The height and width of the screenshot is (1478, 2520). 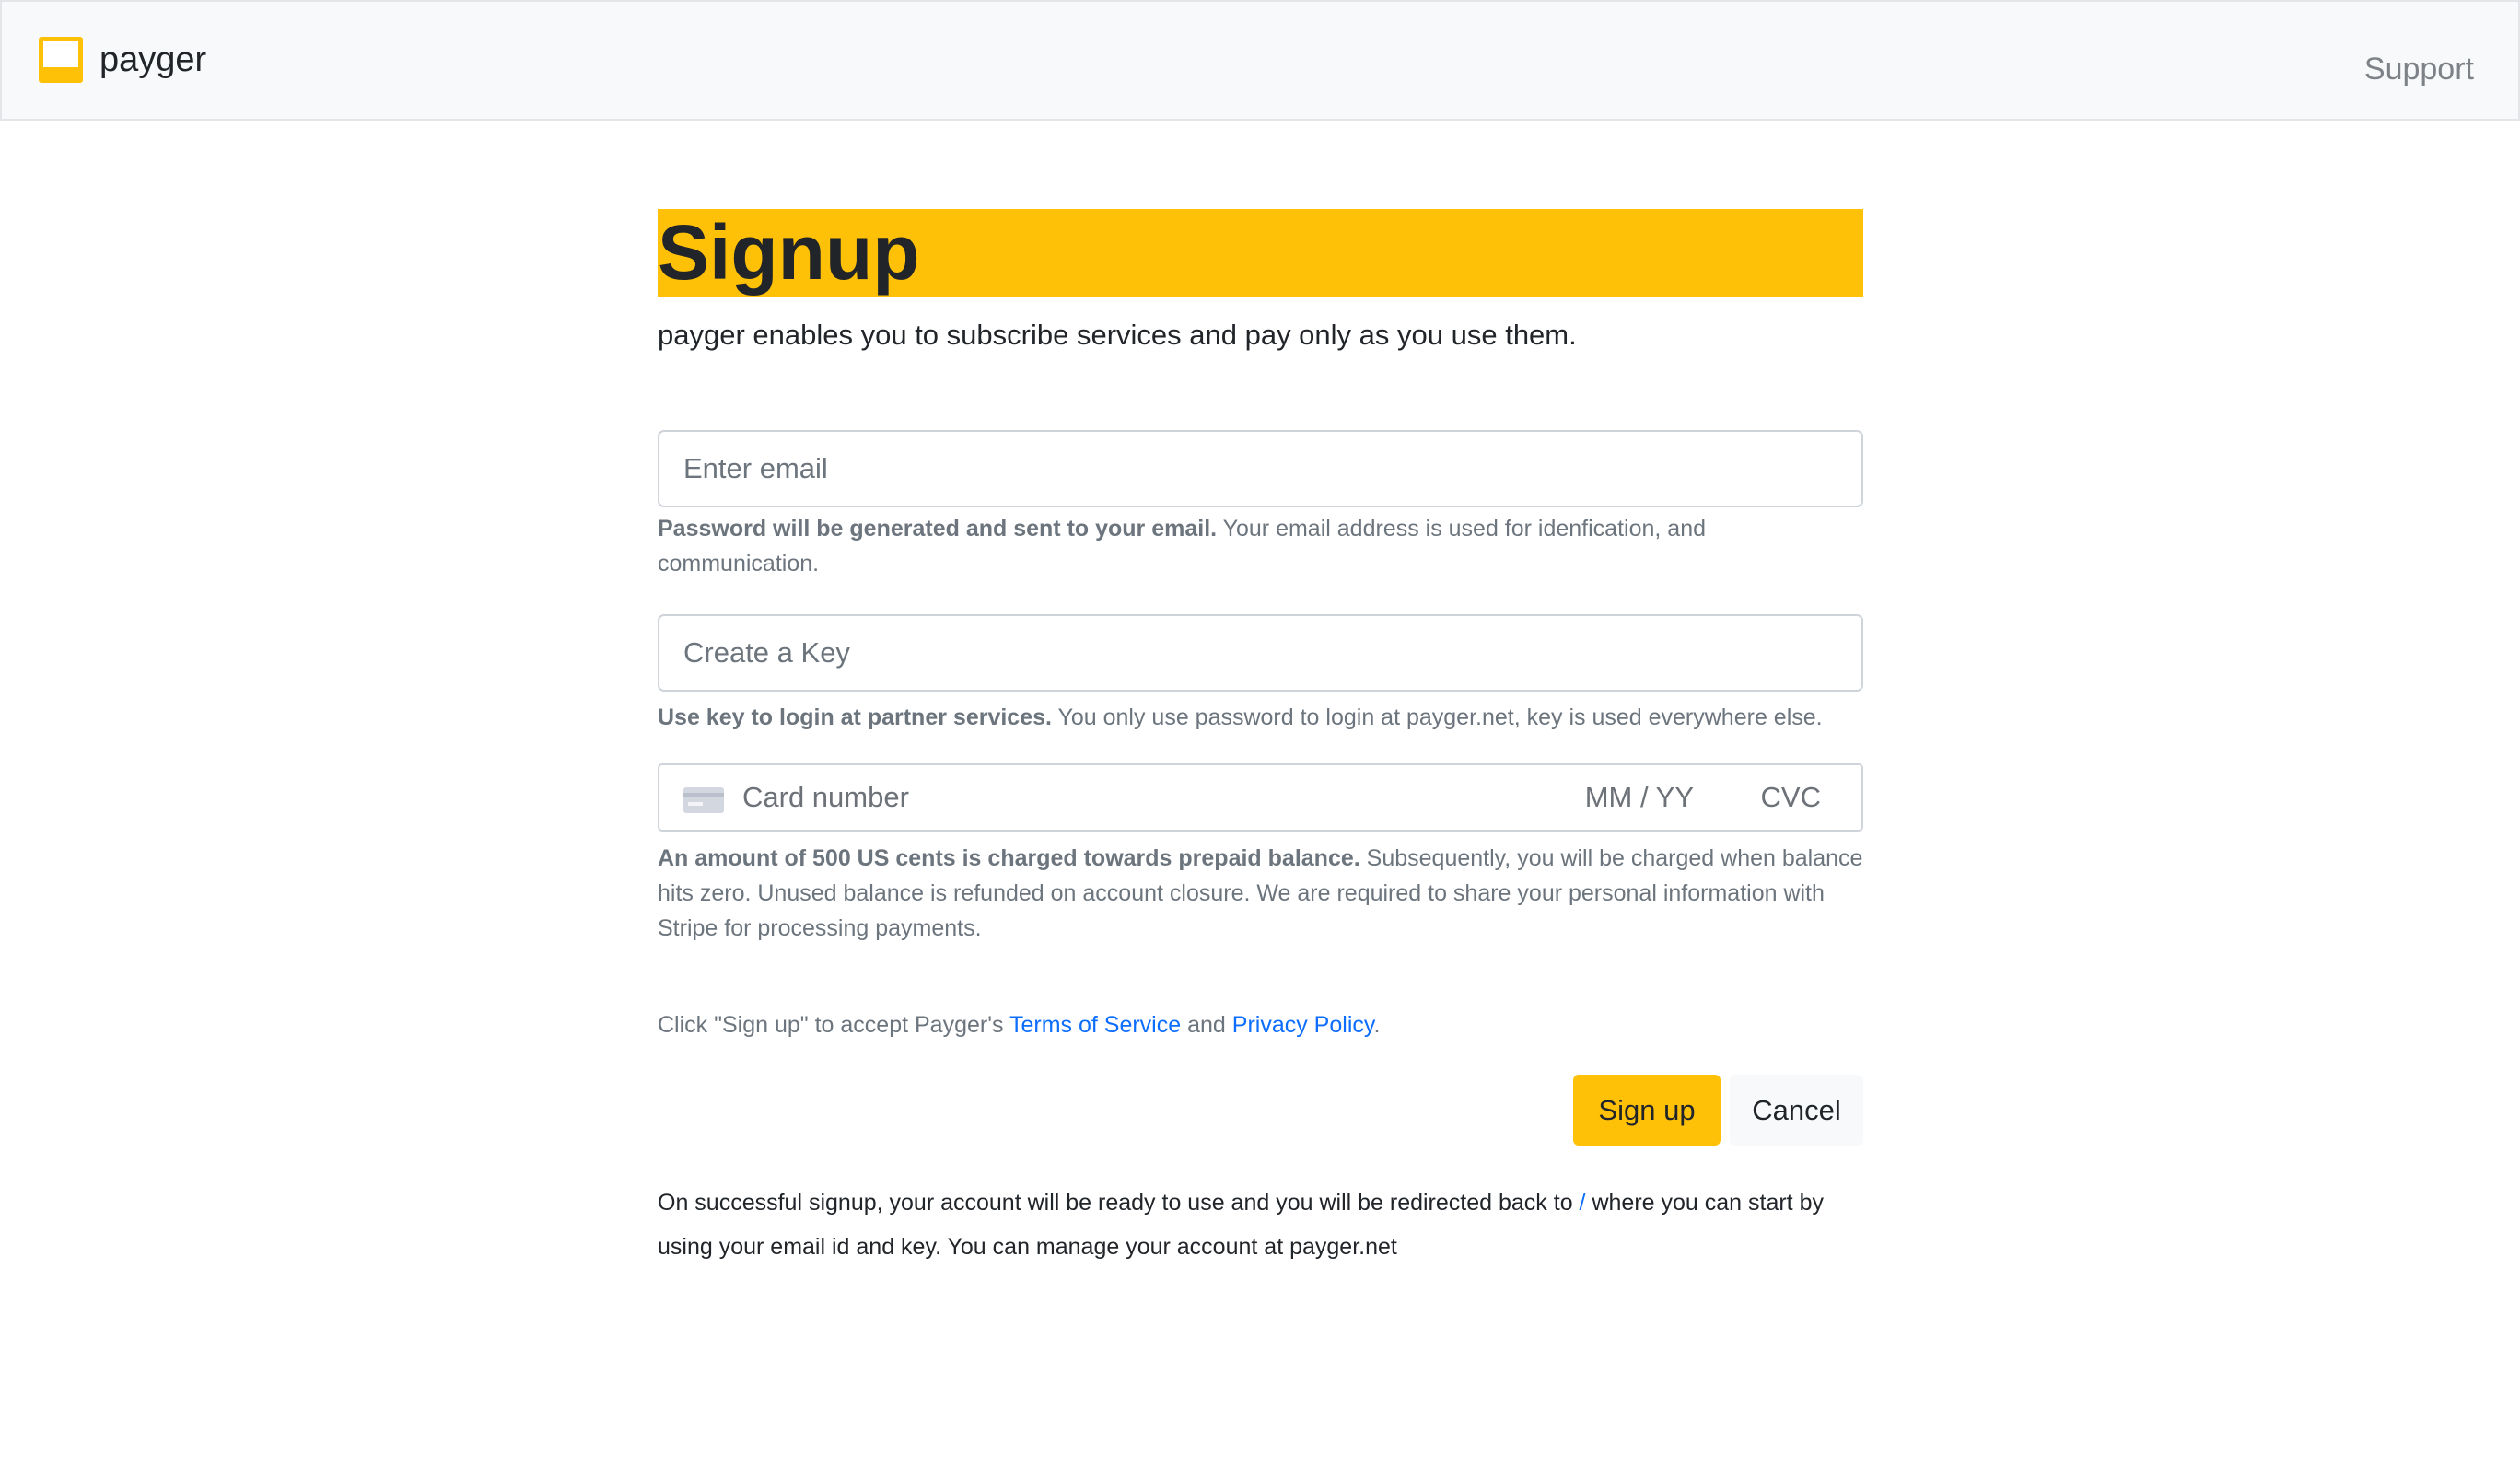 What do you see at coordinates (1796, 1110) in the screenshot?
I see `cancel-button: Cancel` at bounding box center [1796, 1110].